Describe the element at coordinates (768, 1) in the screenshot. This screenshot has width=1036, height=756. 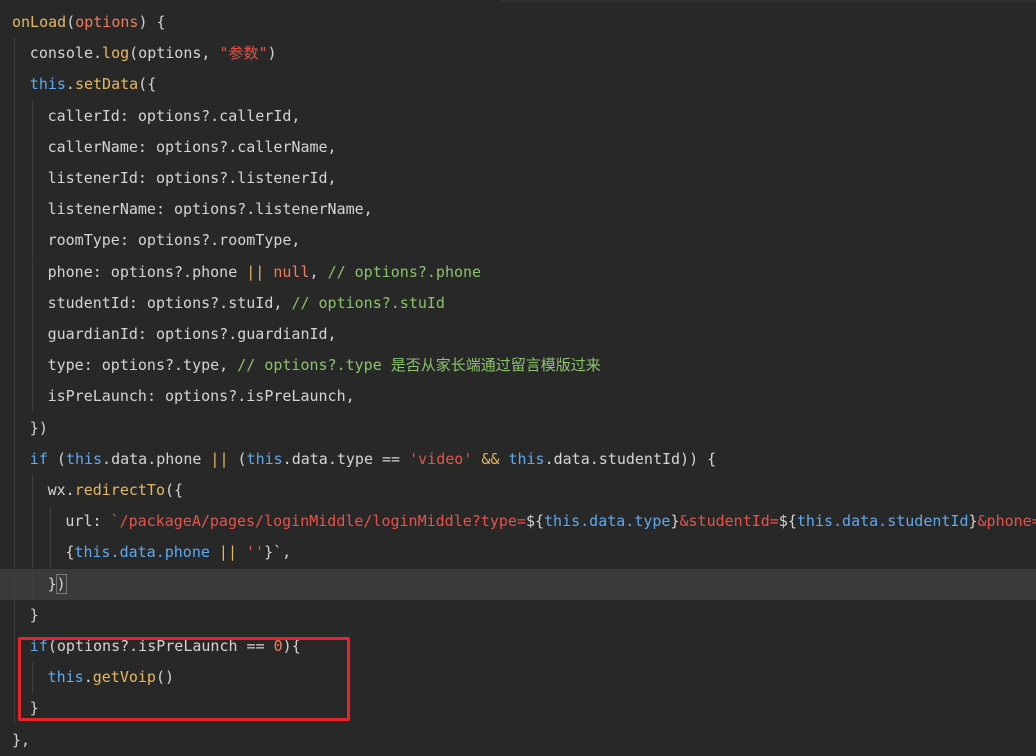
I see `editor-top-edge` at that location.